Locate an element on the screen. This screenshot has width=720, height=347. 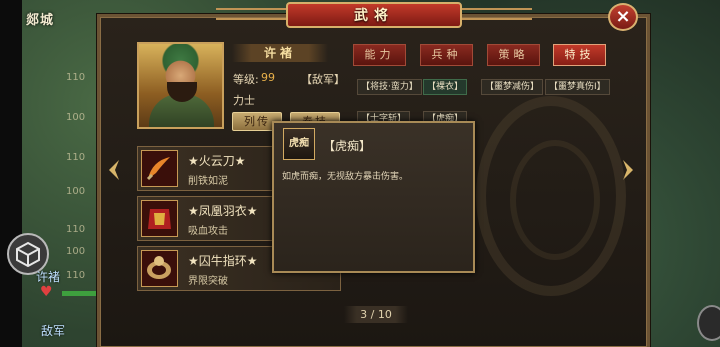
cube-icon is located at coordinates (28, 254).